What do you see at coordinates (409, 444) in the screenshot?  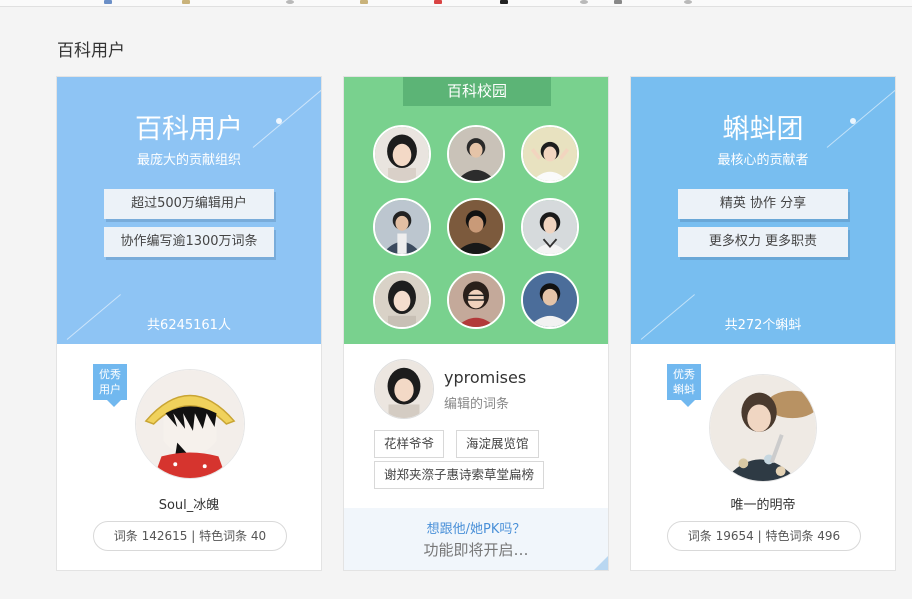 I see `entry-tag: 花样爷爷` at bounding box center [409, 444].